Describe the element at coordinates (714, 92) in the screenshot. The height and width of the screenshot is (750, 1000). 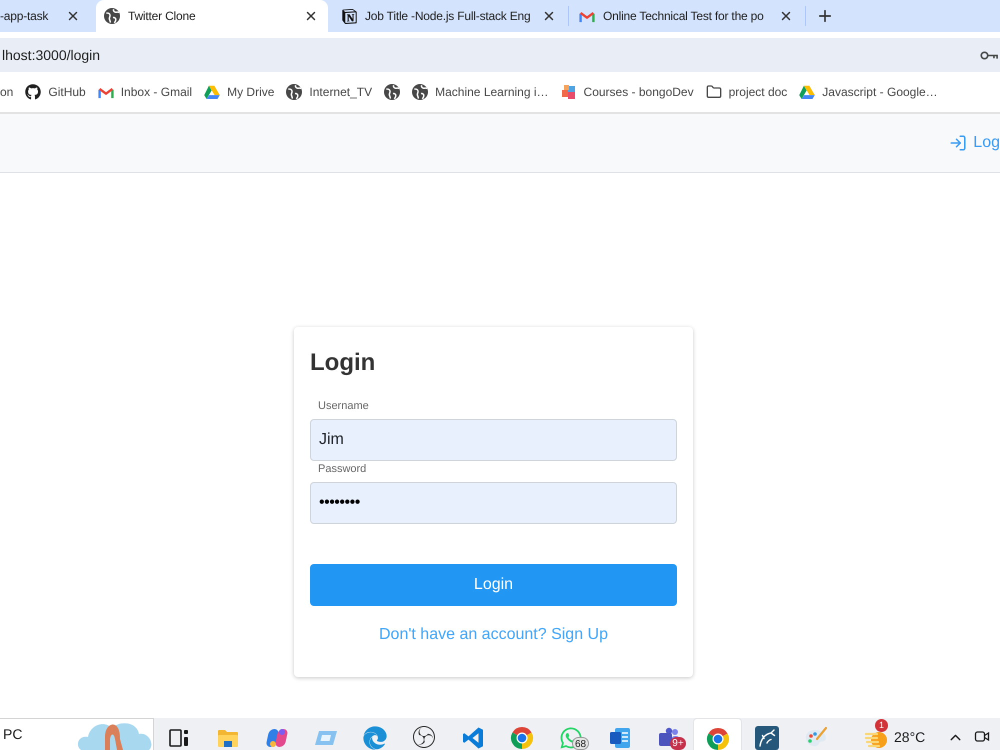
I see `folder-icon` at that location.